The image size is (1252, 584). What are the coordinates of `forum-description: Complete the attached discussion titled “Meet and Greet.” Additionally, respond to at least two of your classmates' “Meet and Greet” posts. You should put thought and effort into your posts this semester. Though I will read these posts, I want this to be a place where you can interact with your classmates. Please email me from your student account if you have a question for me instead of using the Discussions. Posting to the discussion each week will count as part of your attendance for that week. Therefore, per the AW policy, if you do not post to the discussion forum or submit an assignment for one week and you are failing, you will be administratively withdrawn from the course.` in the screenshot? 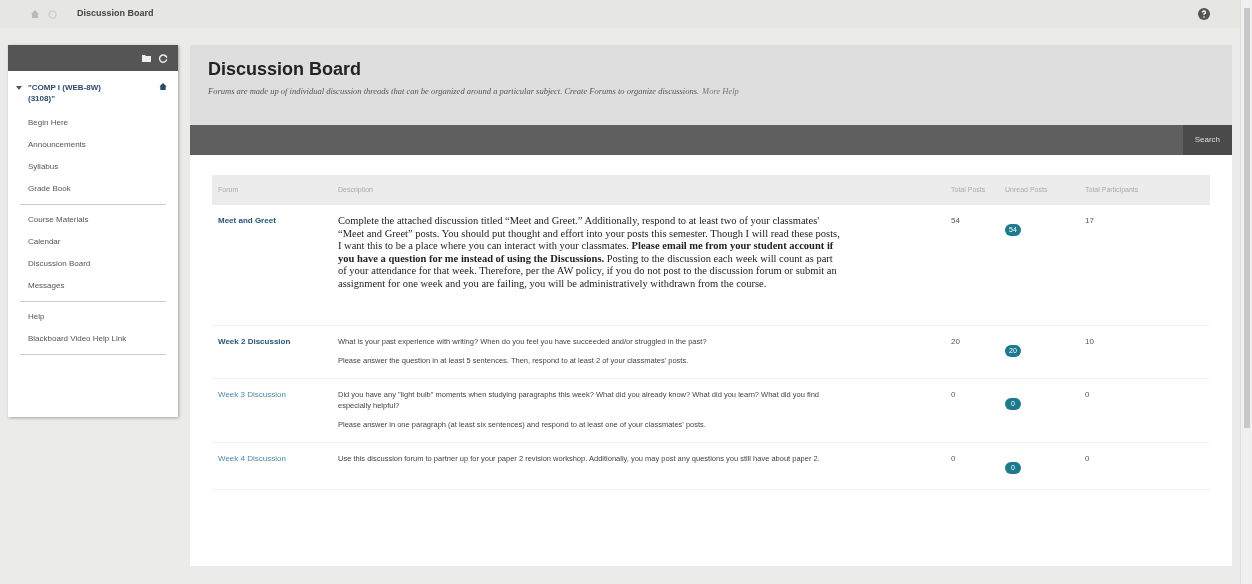 It's located at (589, 253).